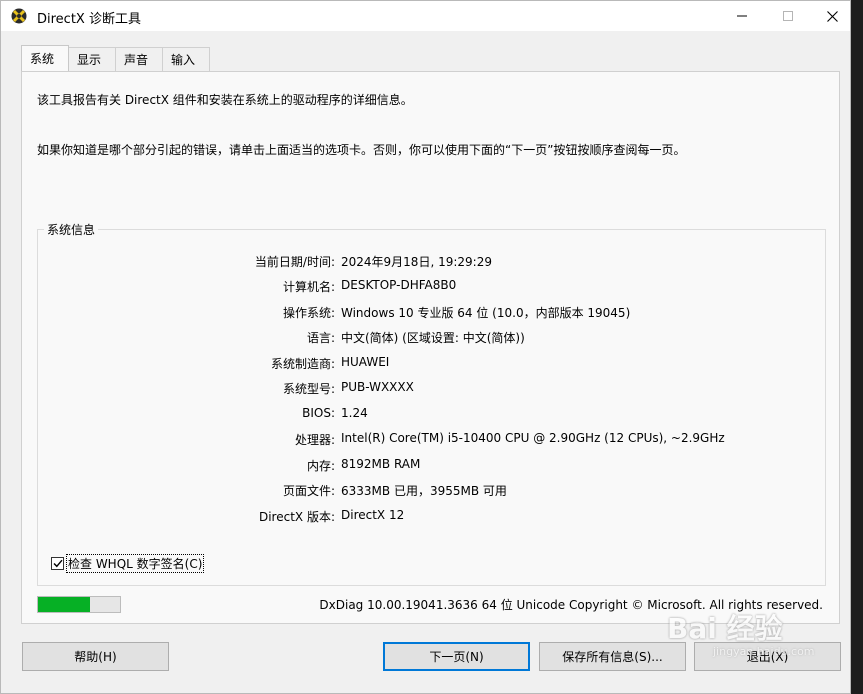 Image resolution: width=863 pixels, height=694 pixels. I want to click on close-icon, so click(832, 16).